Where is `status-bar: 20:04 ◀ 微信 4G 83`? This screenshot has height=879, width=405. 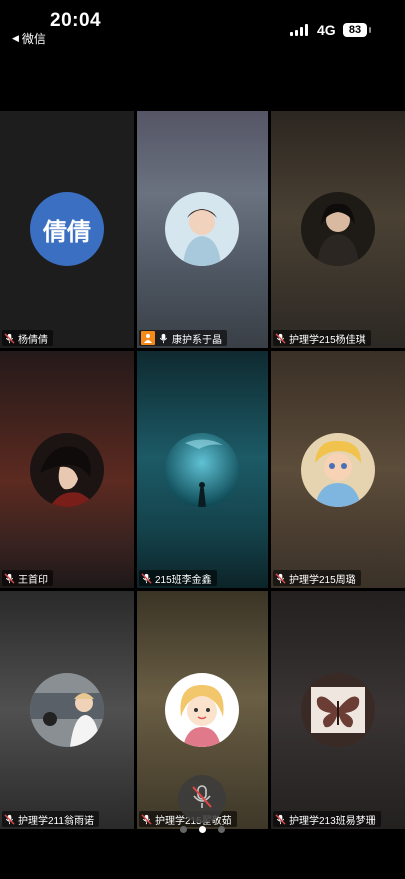
status-bar: 20:04 ◀ 微信 4G 83 is located at coordinates (202, 25).